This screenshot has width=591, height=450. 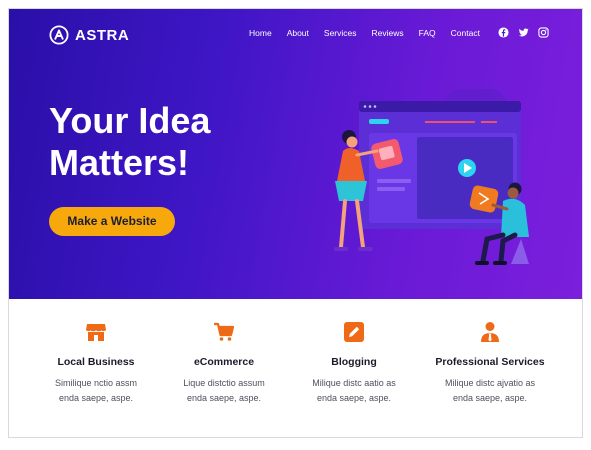 I want to click on feature-desc-line-1: Milique distc aatio as, so click(x=354, y=383).